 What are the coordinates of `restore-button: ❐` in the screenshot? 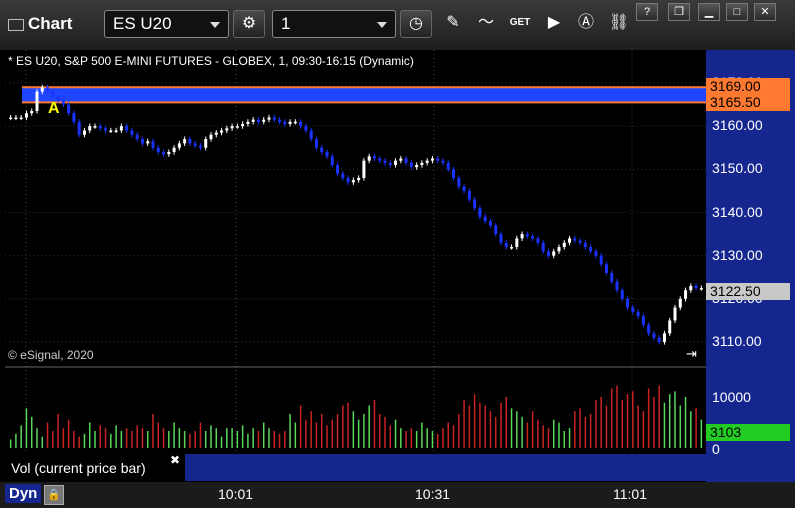 It's located at (679, 12).